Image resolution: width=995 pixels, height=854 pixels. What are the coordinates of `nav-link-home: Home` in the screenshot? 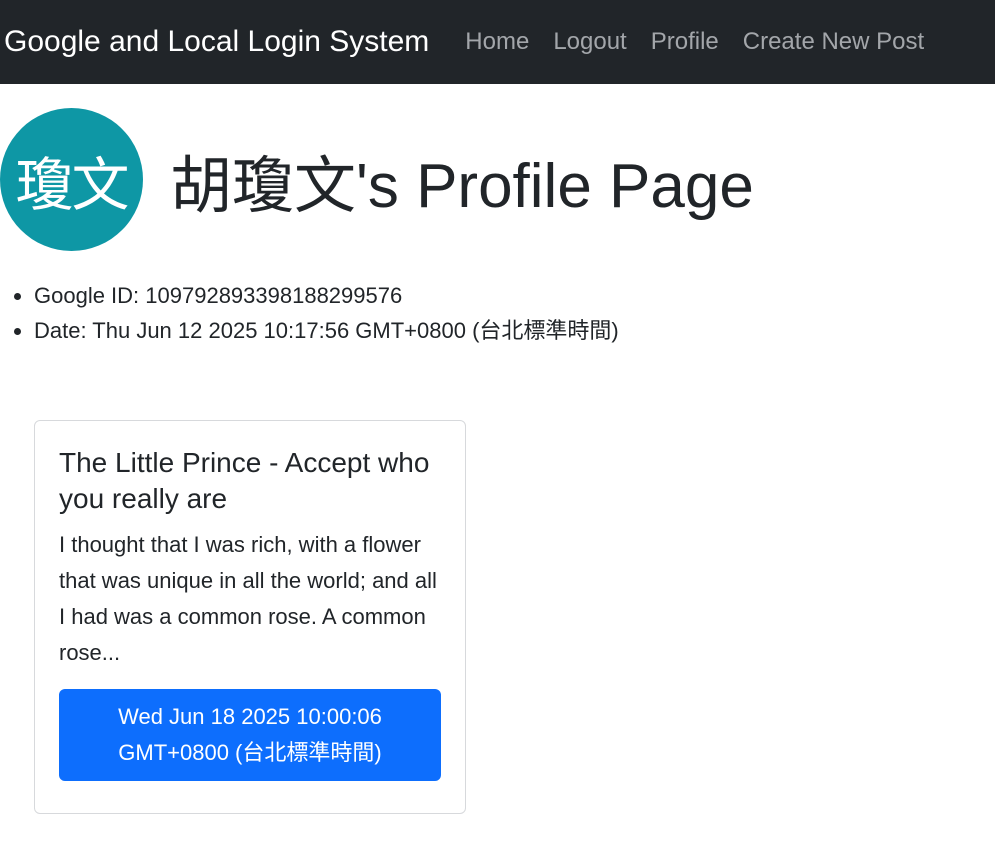 It's located at (497, 42).